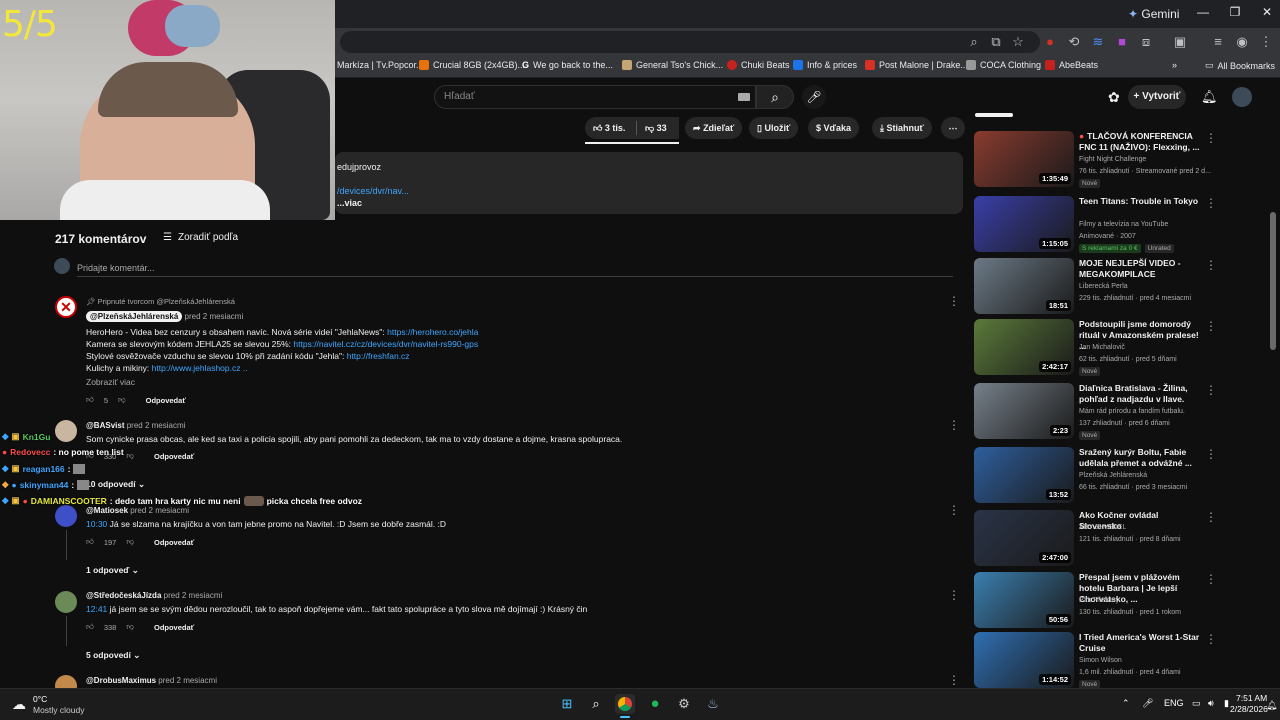  I want to click on video-thumbnail: 1:35:49, so click(1024, 159).